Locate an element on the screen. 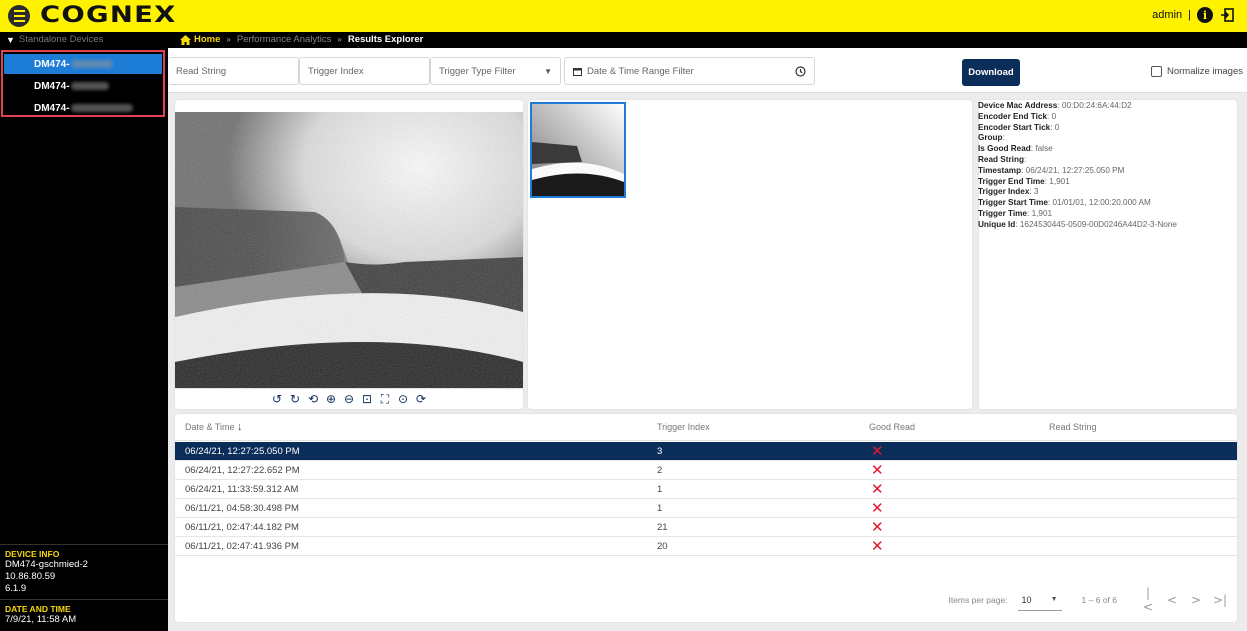 Image resolution: width=1247 pixels, height=631 pixels. date-range-input: Date & Time Range Filter is located at coordinates (689, 71).